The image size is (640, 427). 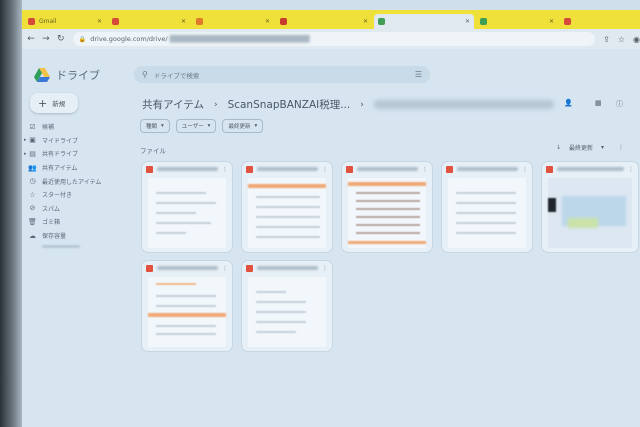 I want to click on breadcrumb-root: 共有アイテム, so click(x=173, y=104).